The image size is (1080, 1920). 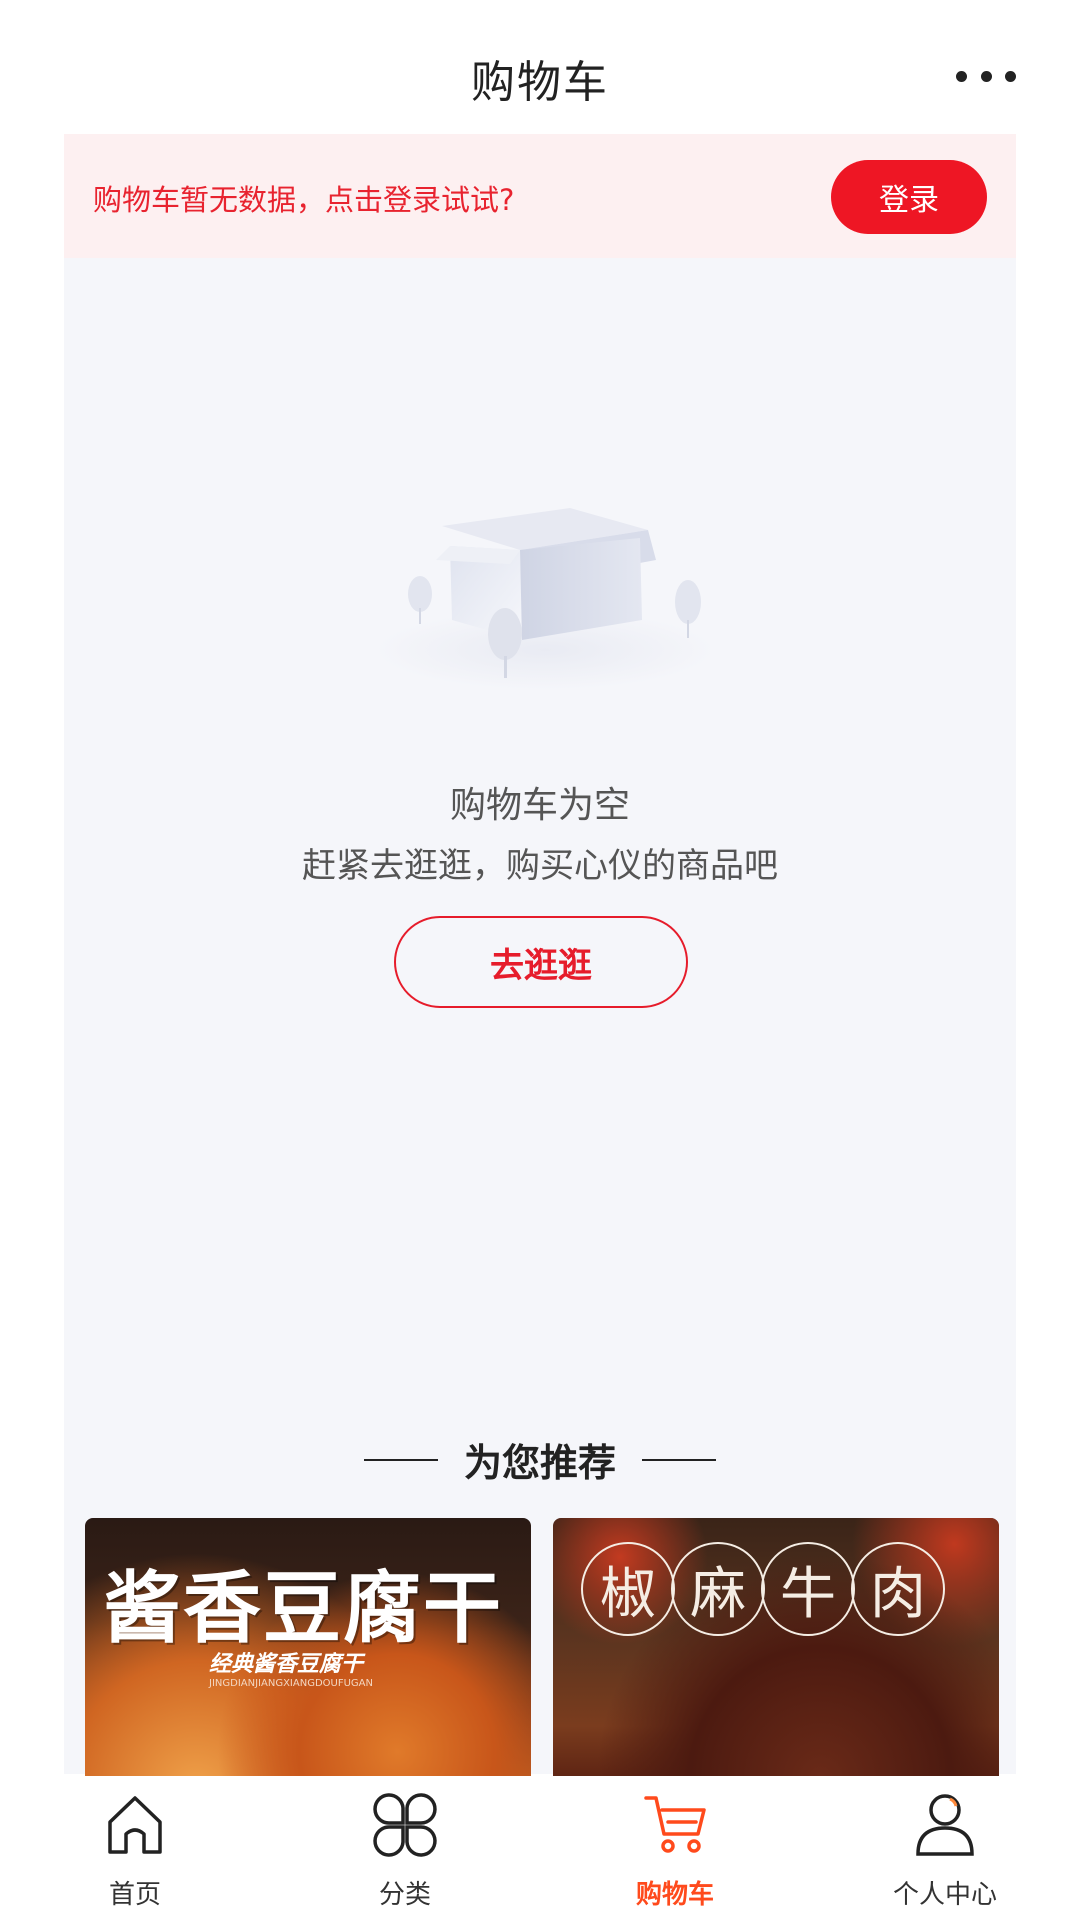 I want to click on tab-home: 首页, so click(x=135, y=1848).